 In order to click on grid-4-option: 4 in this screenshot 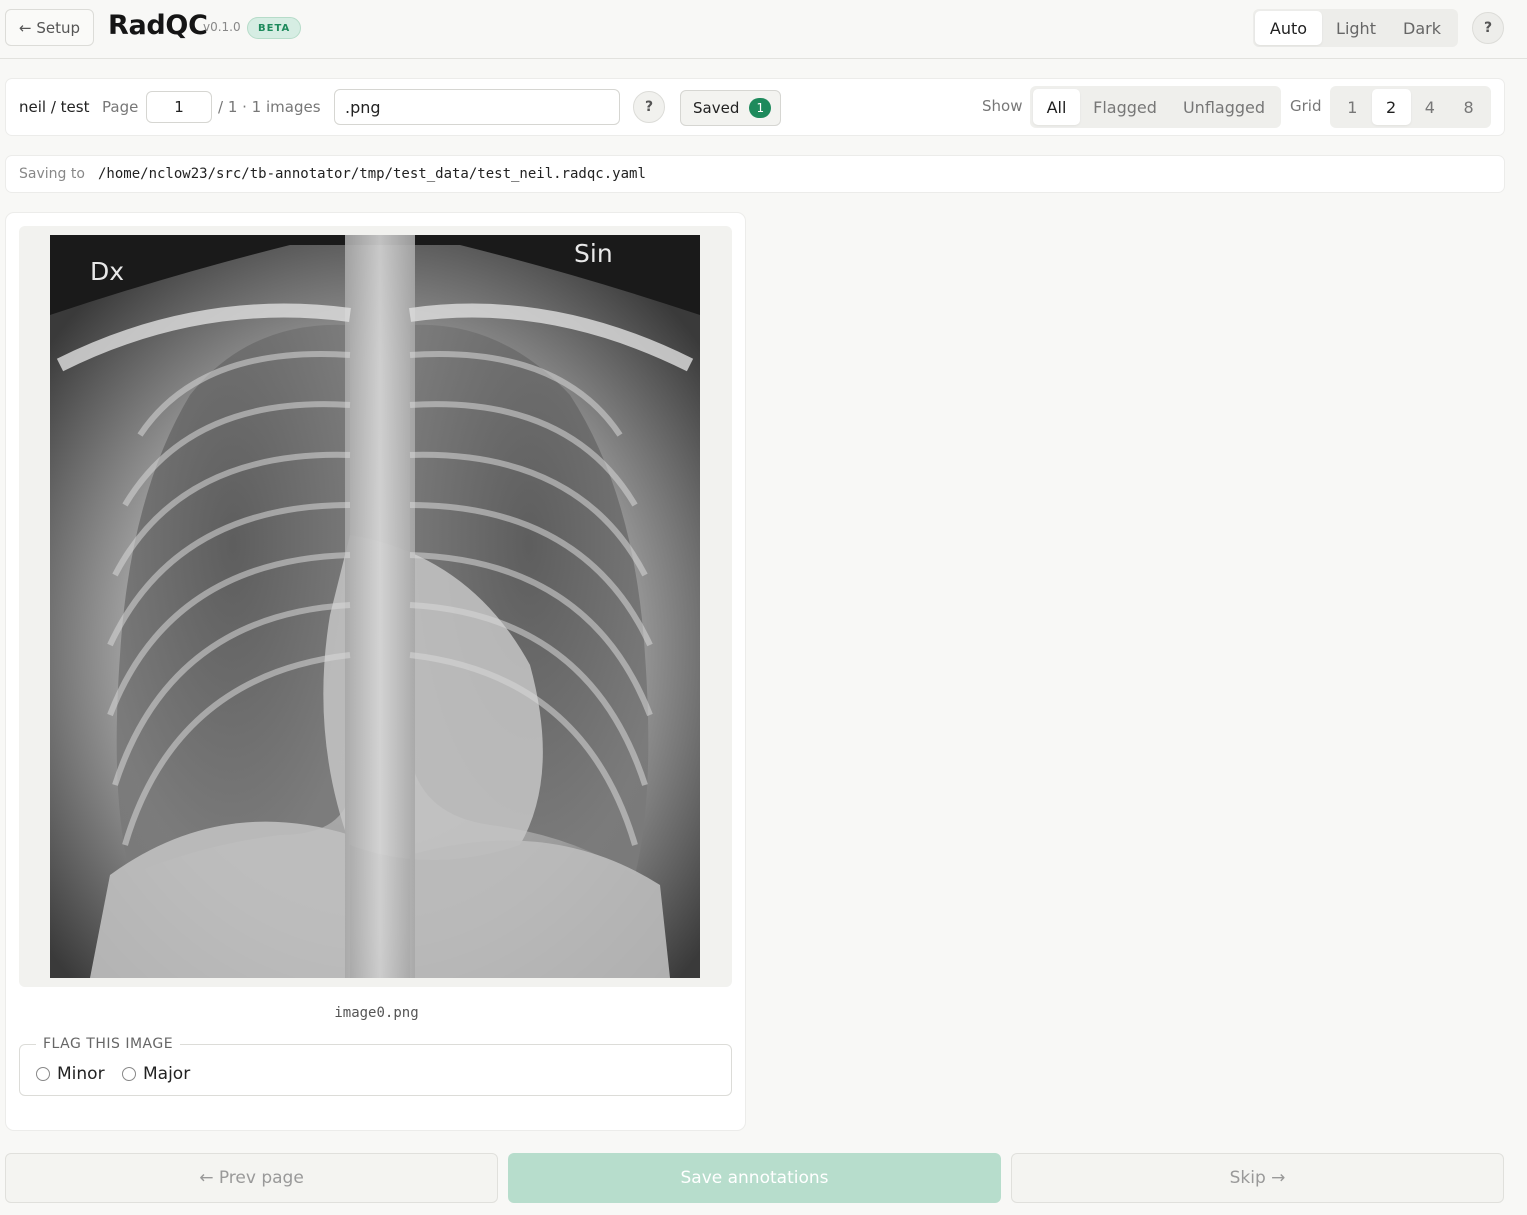, I will do `click(1430, 107)`.